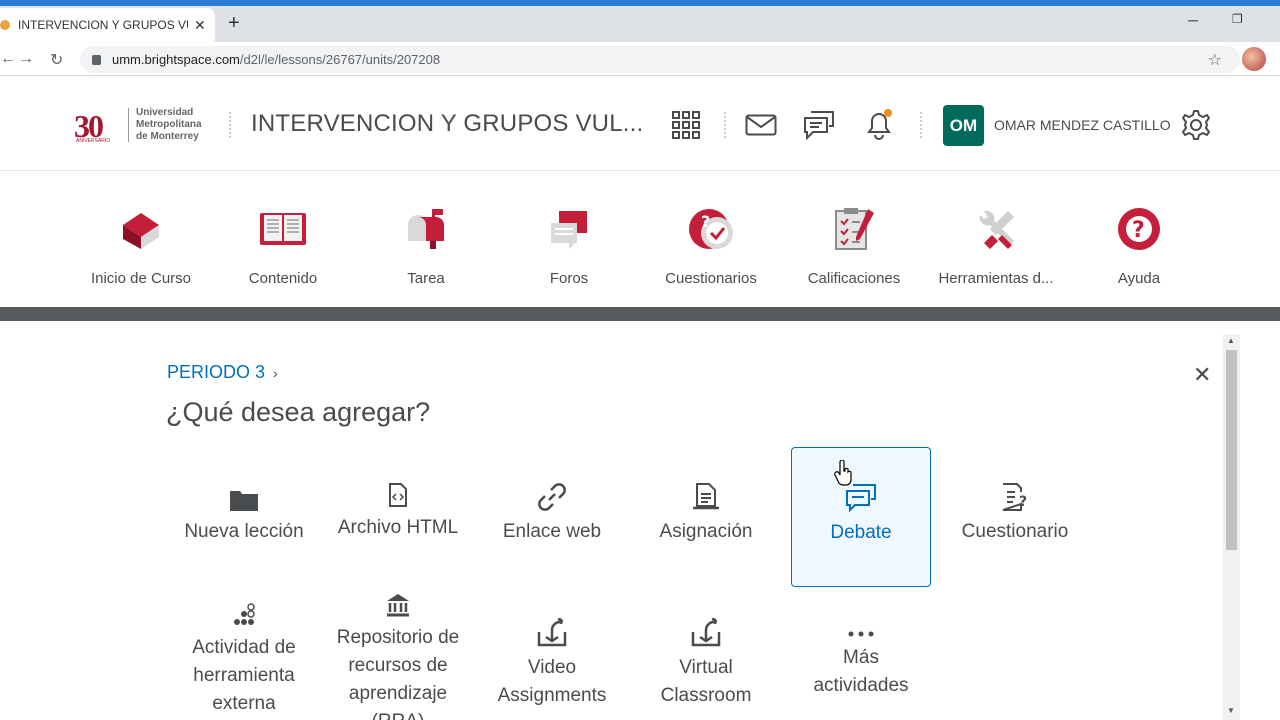  What do you see at coordinates (996, 229) in the screenshot?
I see `tools-wrench-icon` at bounding box center [996, 229].